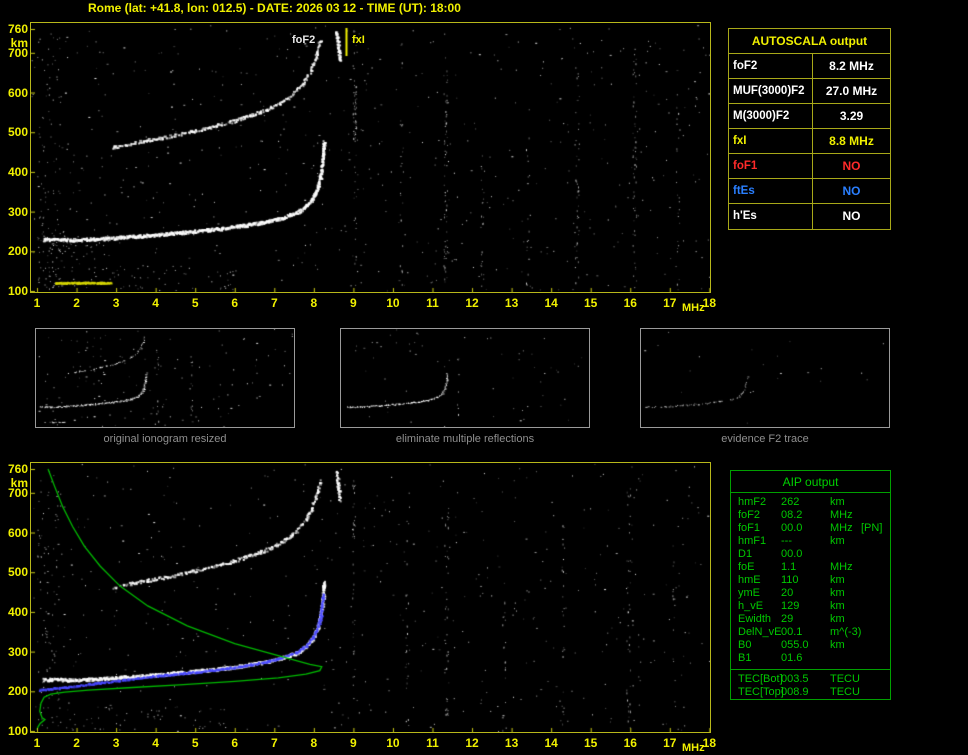 The height and width of the screenshot is (755, 968). What do you see at coordinates (155, 743) in the screenshot?
I see `bottom-x-tick-4: 4` at bounding box center [155, 743].